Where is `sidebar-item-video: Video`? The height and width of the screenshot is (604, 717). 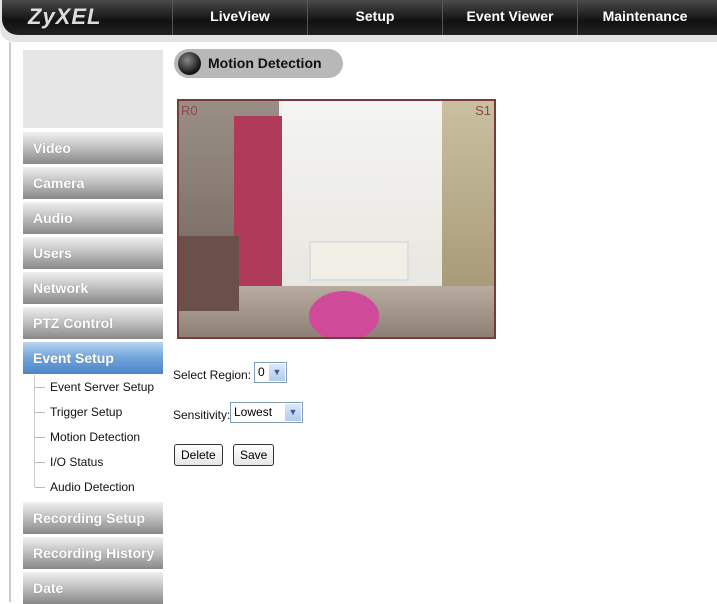
sidebar-item-video: Video is located at coordinates (93, 148).